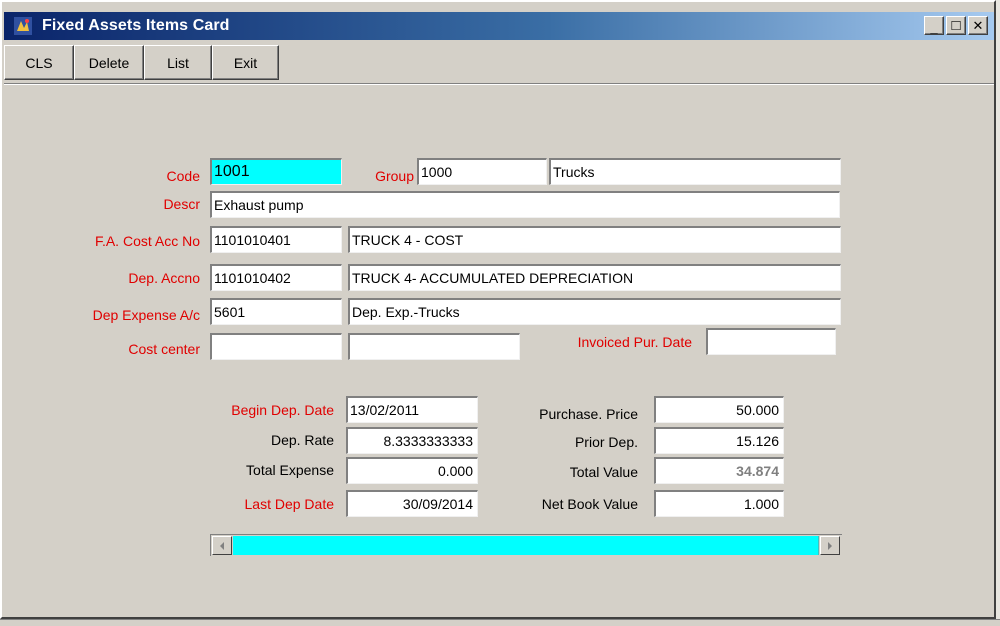  I want to click on window-title: Fixed Assets Items Card, so click(136, 25).